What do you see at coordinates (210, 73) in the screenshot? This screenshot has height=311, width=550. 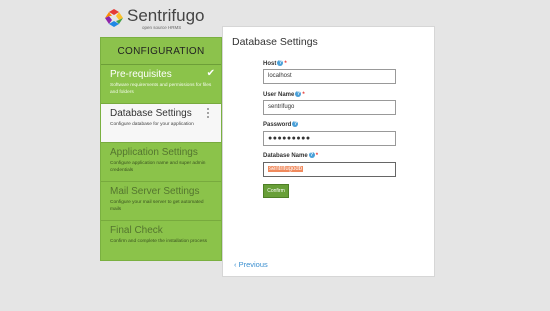 I see `checkmark-icon: ✔` at bounding box center [210, 73].